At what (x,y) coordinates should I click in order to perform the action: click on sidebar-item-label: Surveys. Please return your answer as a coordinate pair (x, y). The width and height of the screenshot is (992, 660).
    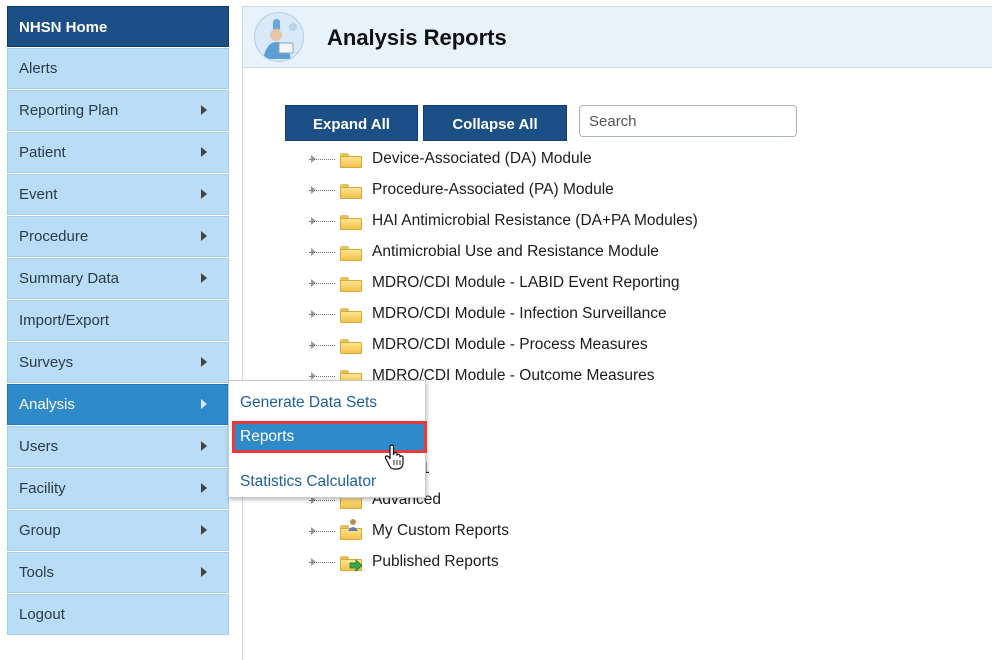
    Looking at the image, I should click on (46, 362).